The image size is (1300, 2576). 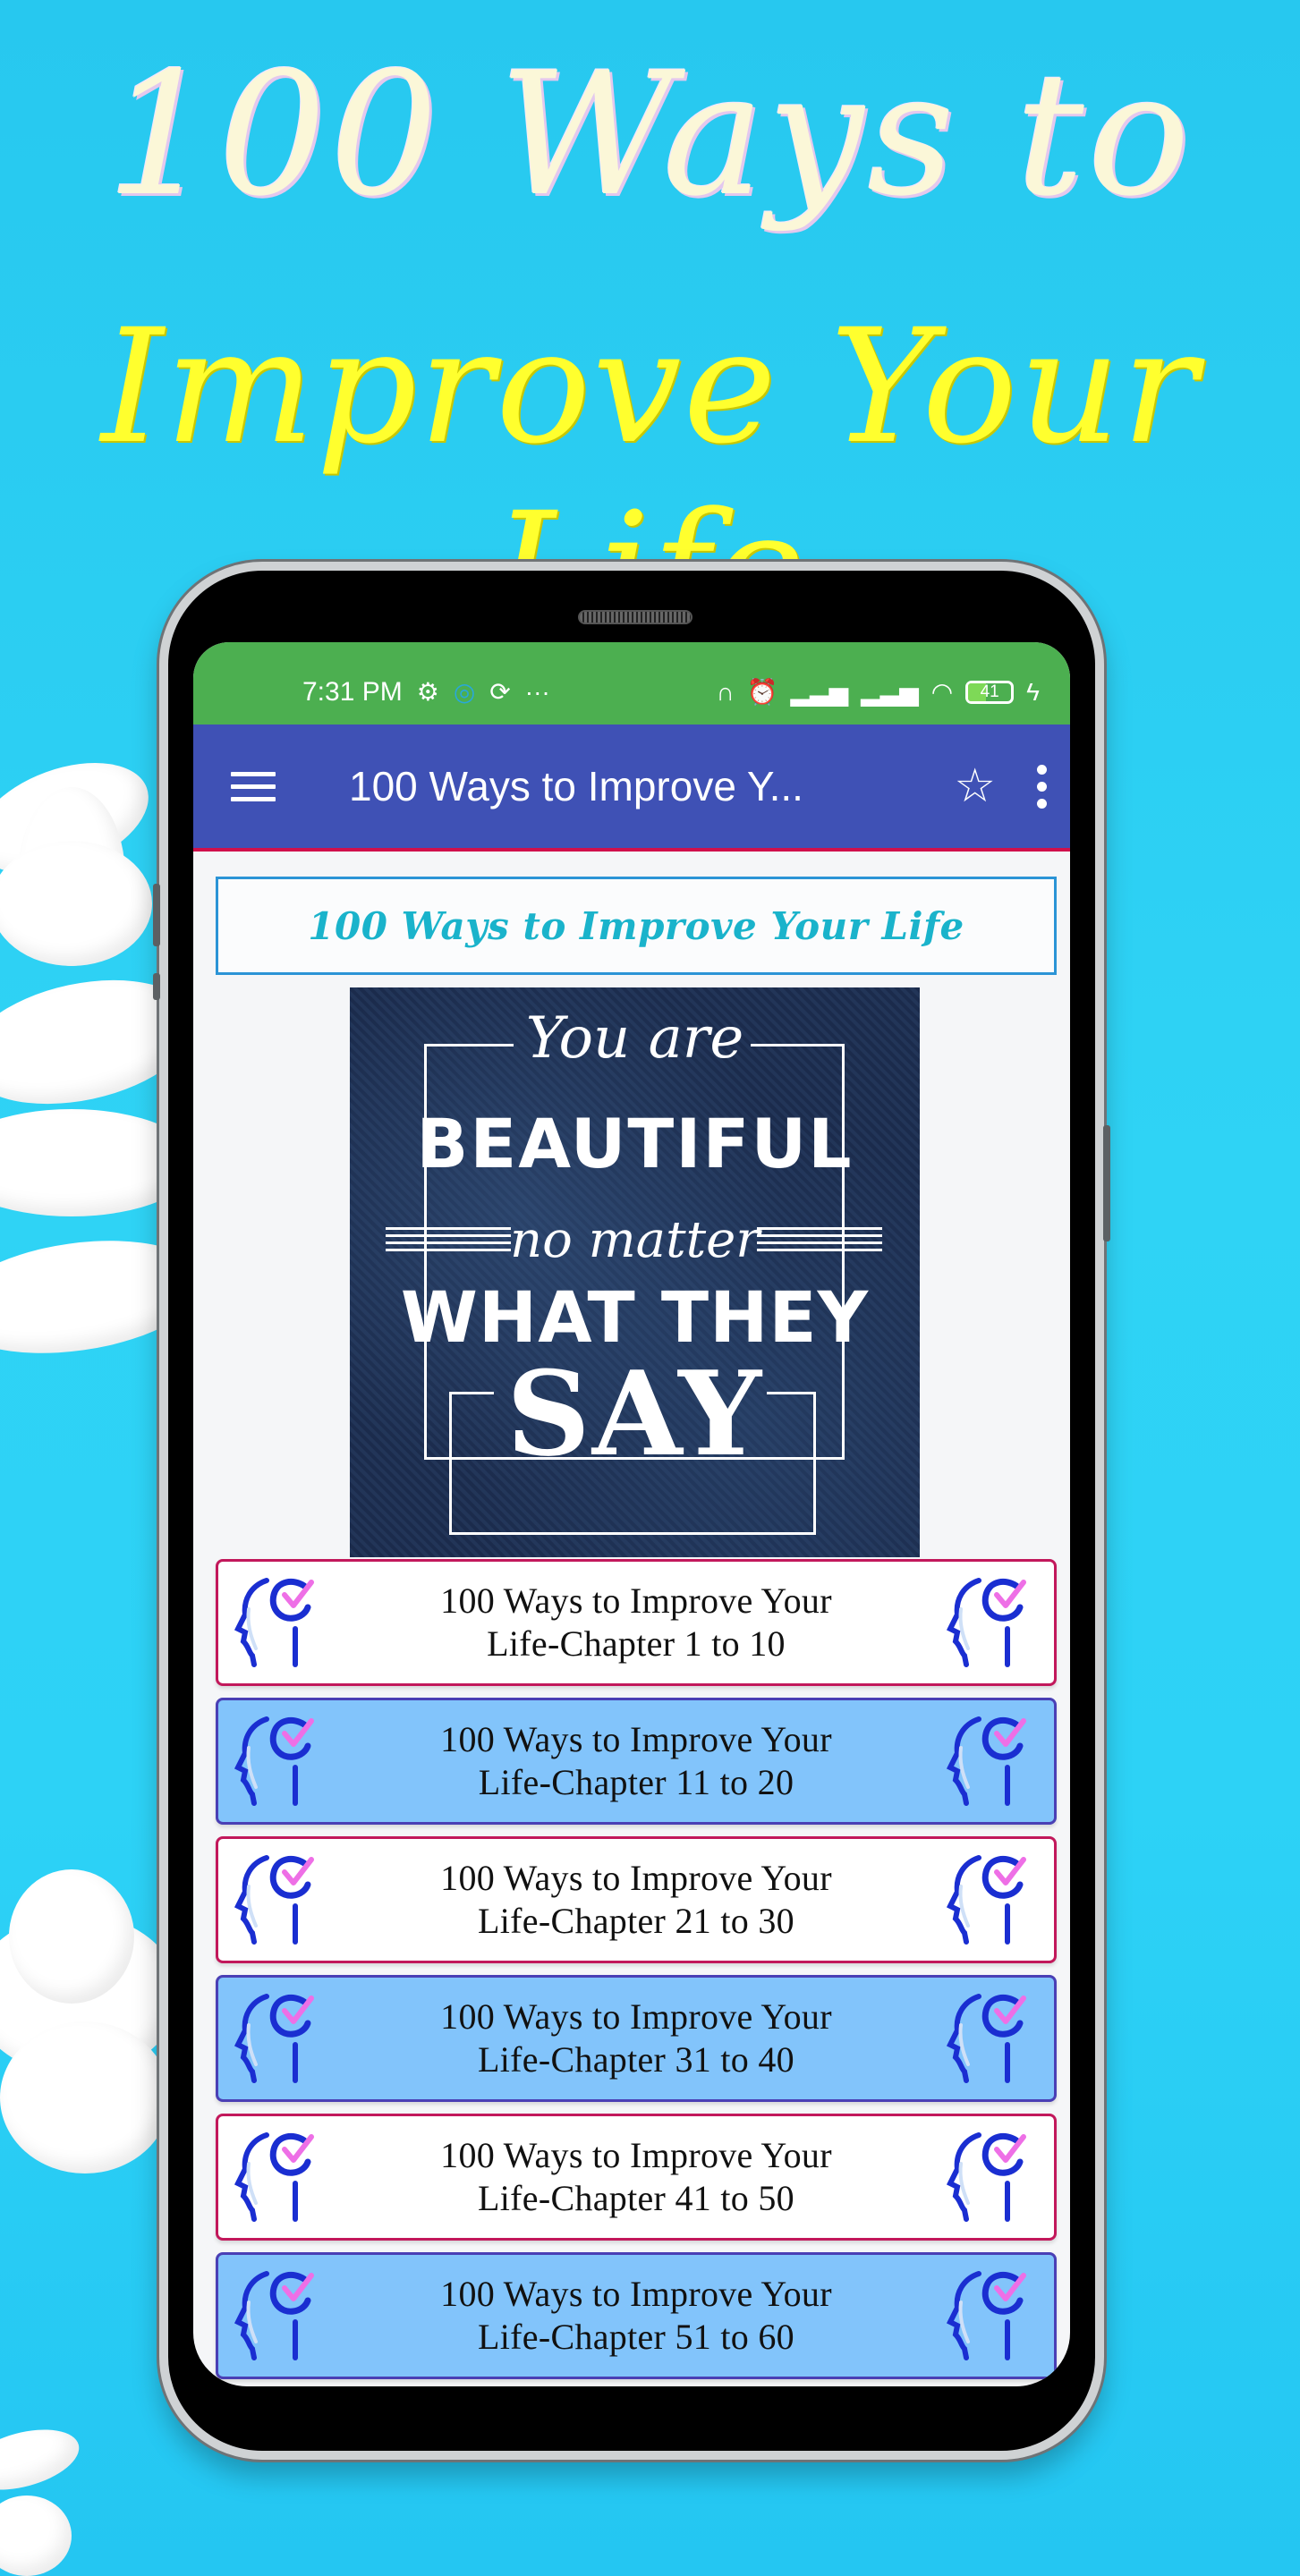 What do you see at coordinates (537, 692) in the screenshot?
I see `more-notifications-icon: ···` at bounding box center [537, 692].